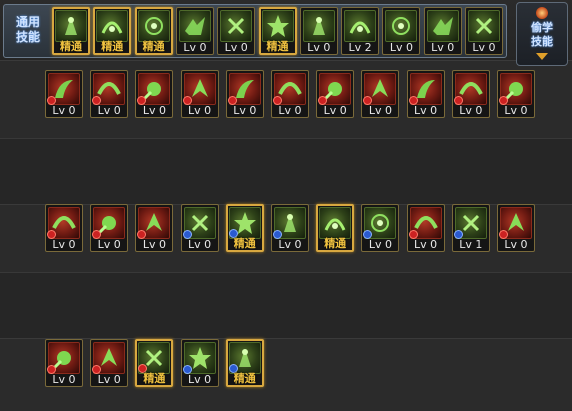  Describe the element at coordinates (542, 34) in the screenshot. I see `stolen-skills-tab: 偷学 技能` at that location.